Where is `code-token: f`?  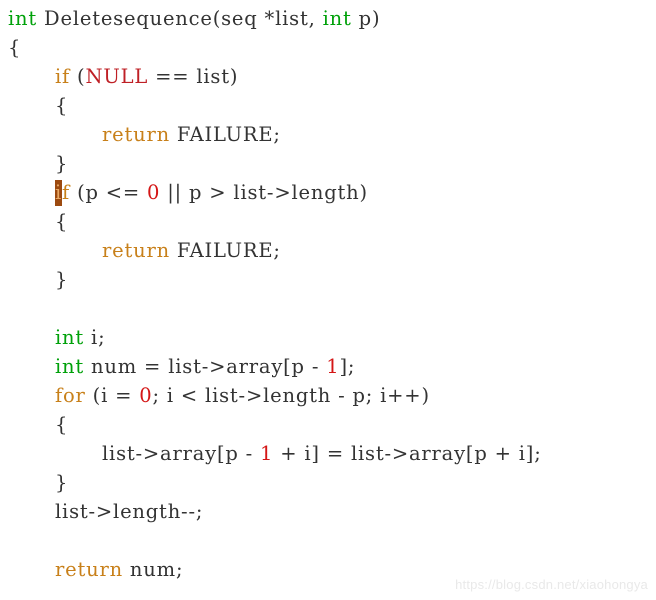
code-token: f is located at coordinates (66, 192).